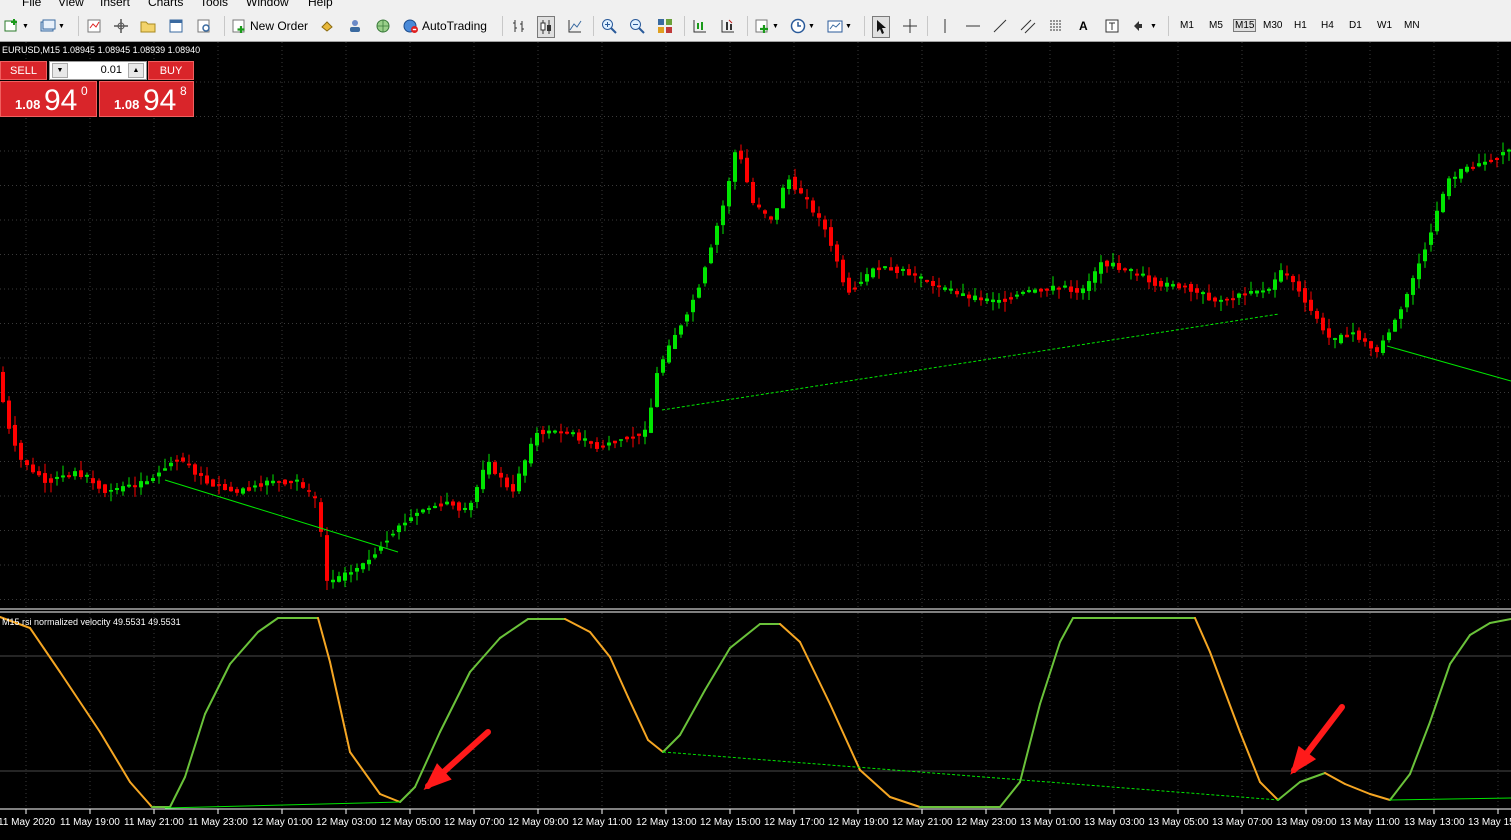 This screenshot has width=1511, height=840. Describe the element at coordinates (16, 26) in the screenshot. I see `new-chart-button: ▼` at that location.